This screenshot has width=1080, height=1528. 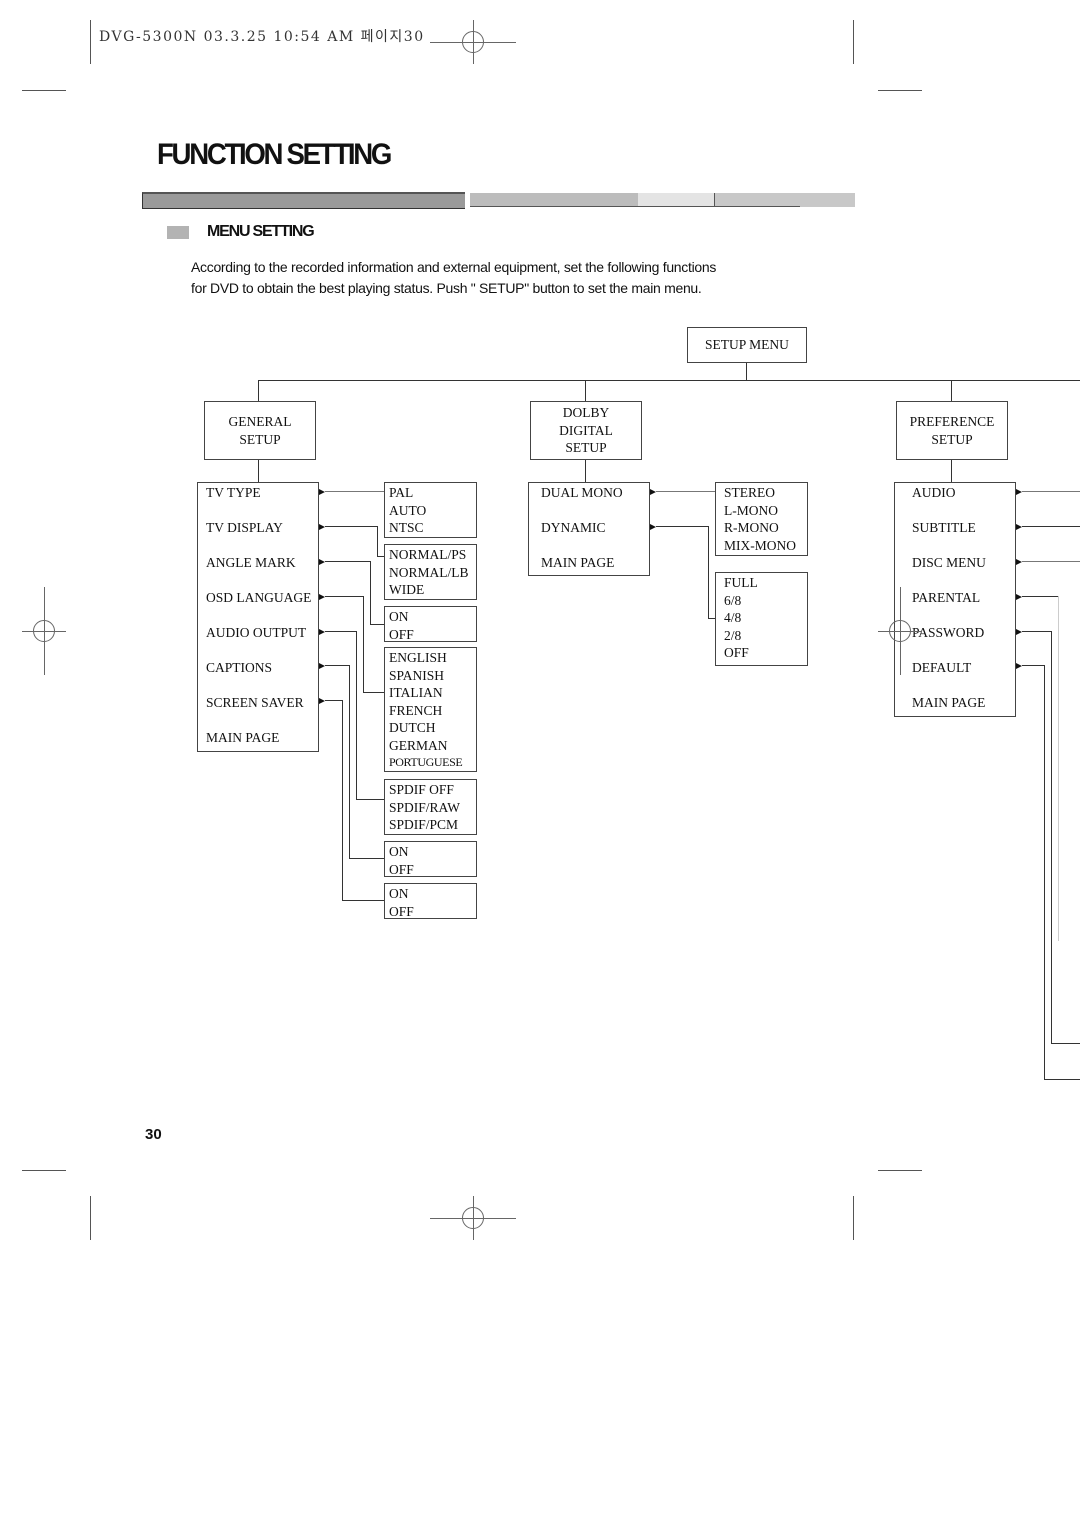 I want to click on menu-item-parental: PARENTAL, so click(x=946, y=597).